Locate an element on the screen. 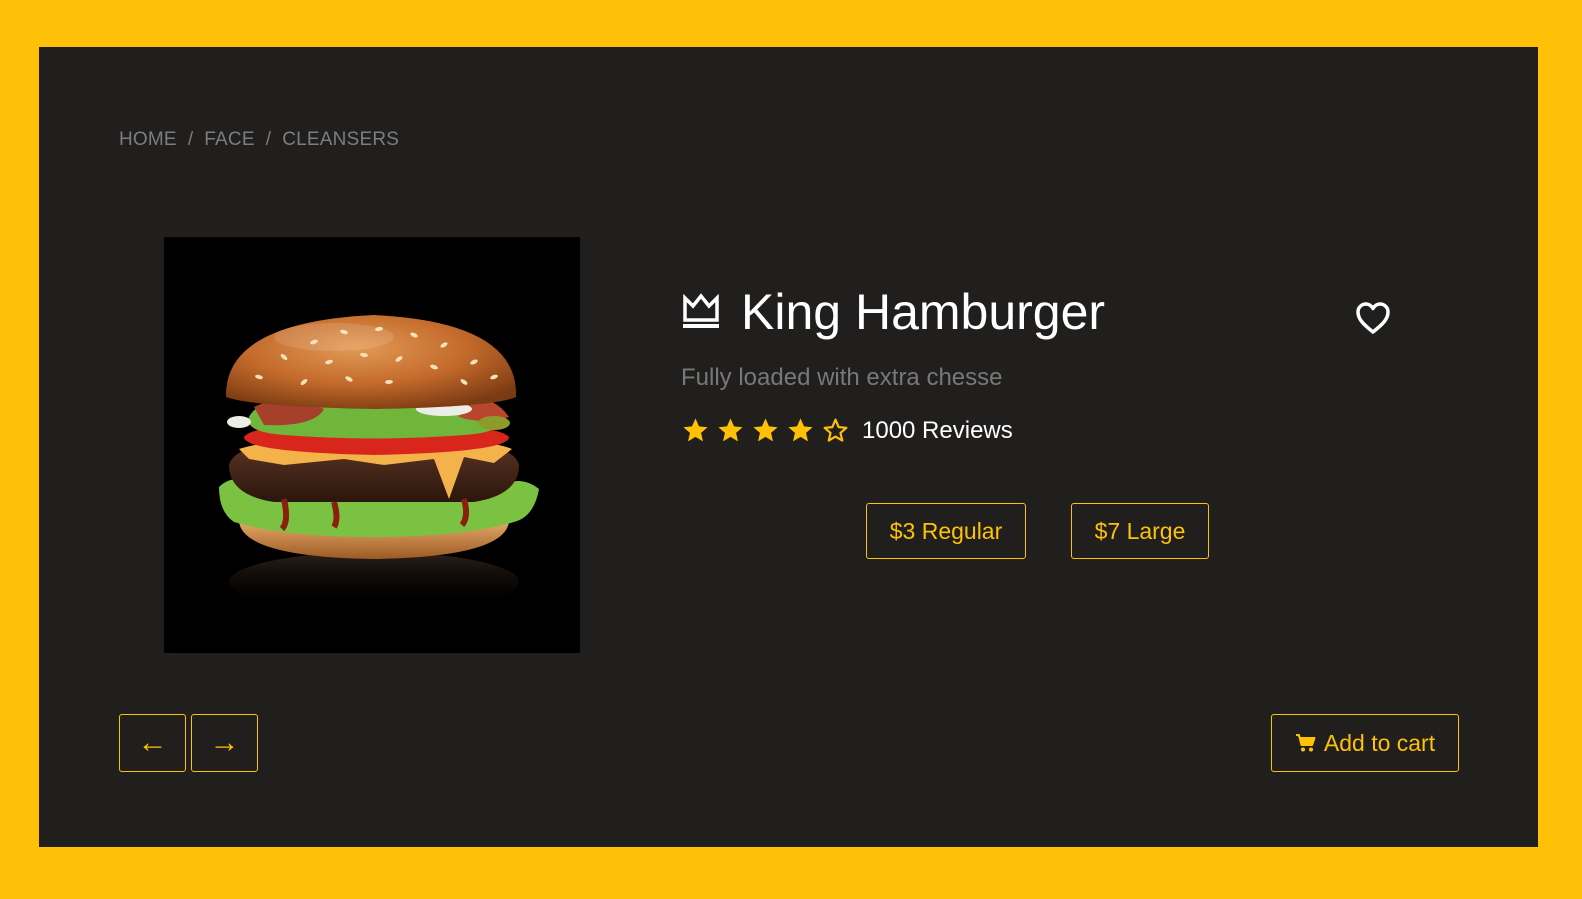  prev-button: ← is located at coordinates (152, 743).